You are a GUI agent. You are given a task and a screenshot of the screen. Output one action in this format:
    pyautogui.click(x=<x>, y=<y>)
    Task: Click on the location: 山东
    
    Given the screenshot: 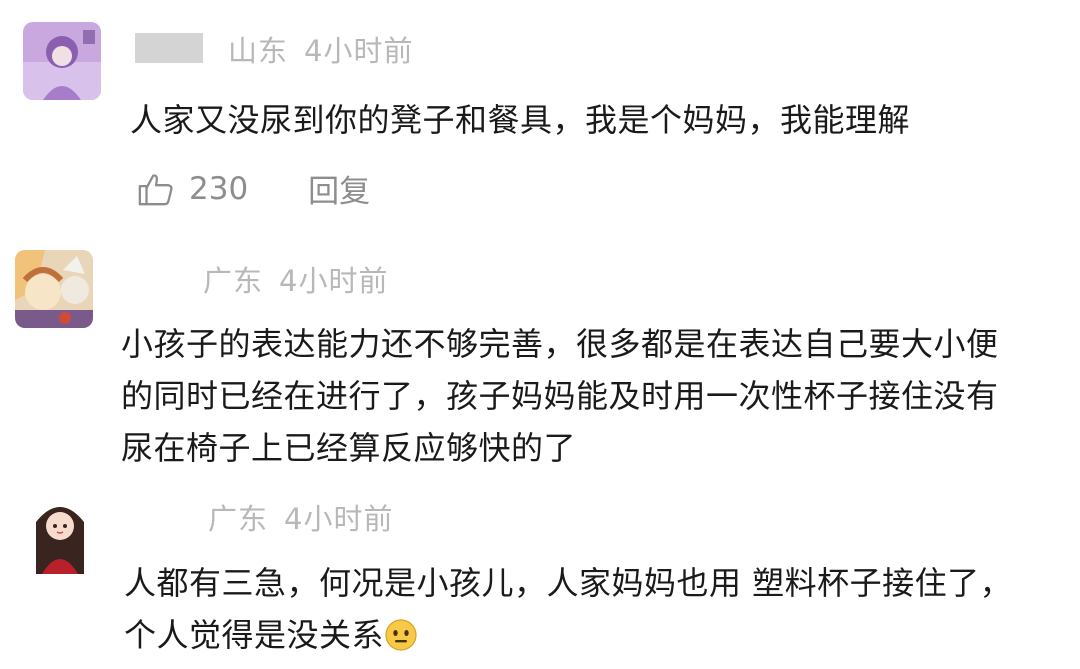 What is the action you would take?
    pyautogui.click(x=258, y=51)
    